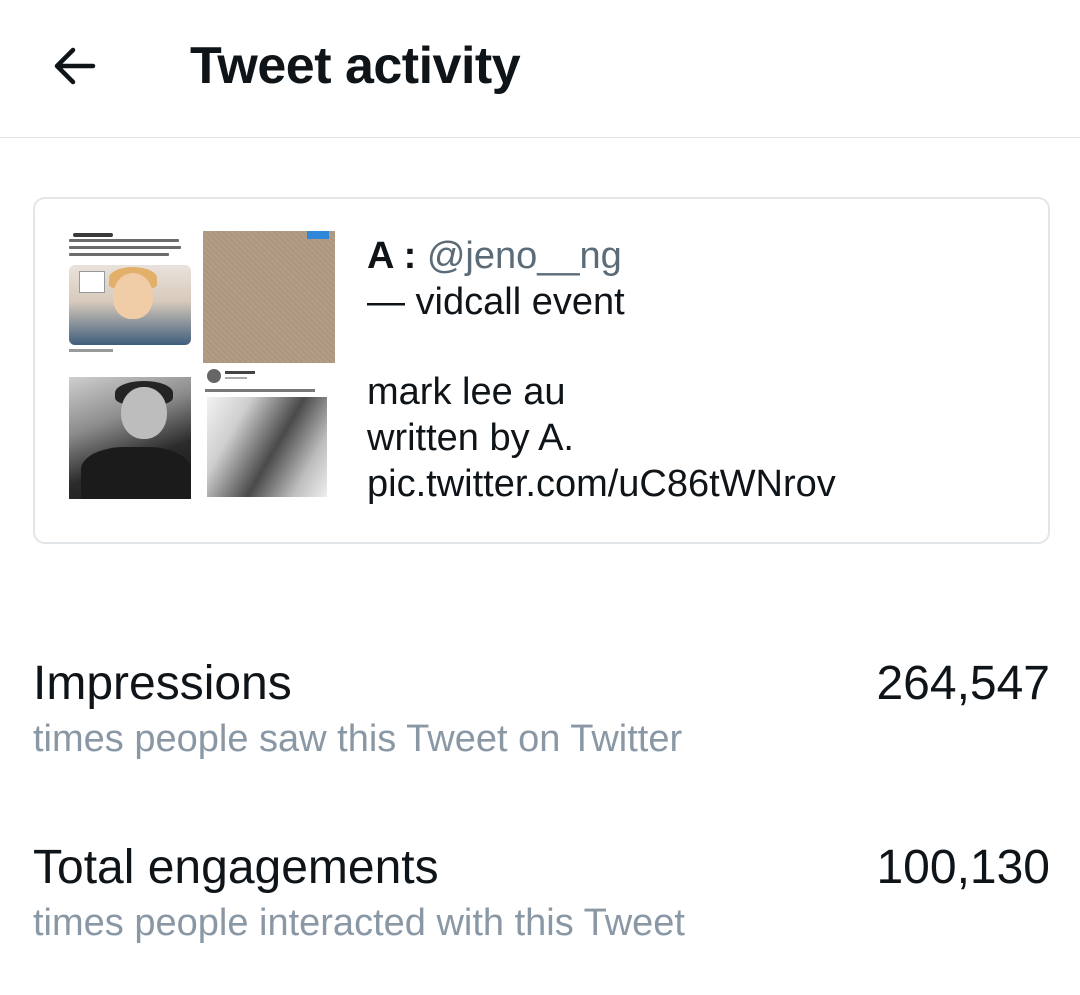 The image size is (1080, 995). What do you see at coordinates (697, 484) in the screenshot?
I see `tweet-pic-link: pic.twitter.com/uC86tWNrov` at bounding box center [697, 484].